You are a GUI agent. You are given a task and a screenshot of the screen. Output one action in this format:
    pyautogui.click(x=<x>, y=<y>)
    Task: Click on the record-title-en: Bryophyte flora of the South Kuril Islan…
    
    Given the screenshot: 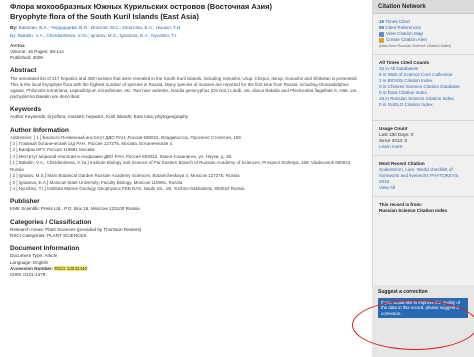 What is the action you would take?
    pyautogui.click(x=104, y=16)
    